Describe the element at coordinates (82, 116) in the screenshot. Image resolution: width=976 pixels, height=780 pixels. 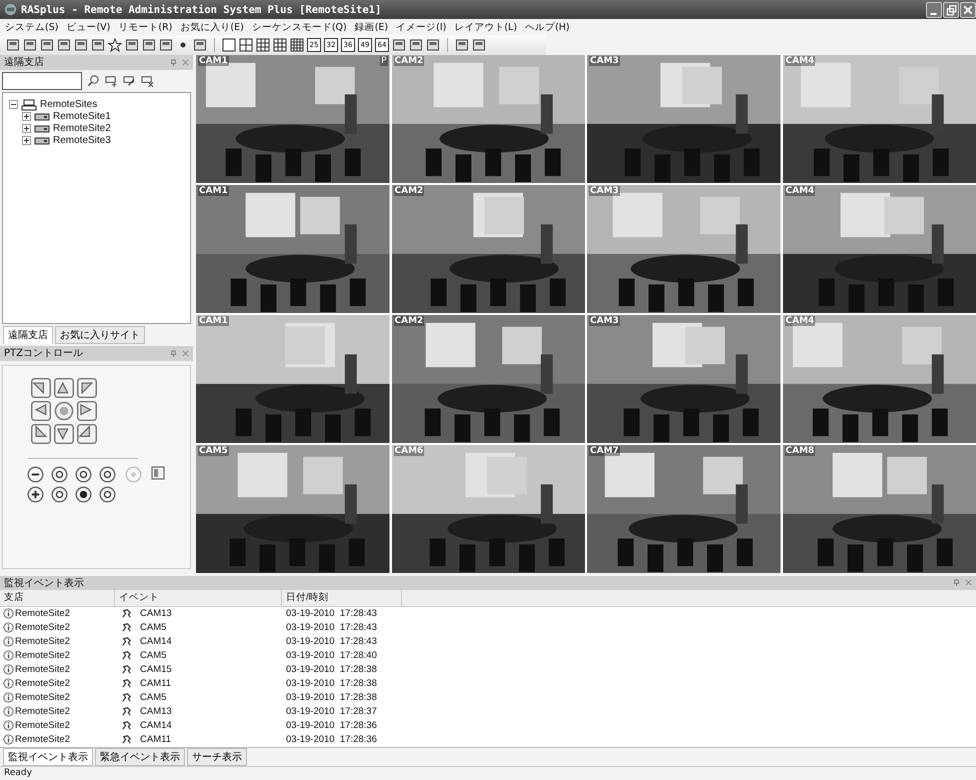
I see `tree-item: RemoteSite1` at that location.